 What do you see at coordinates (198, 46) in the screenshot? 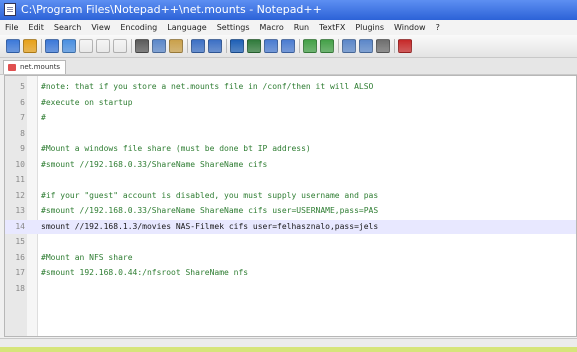
I see `undo-icon` at bounding box center [198, 46].